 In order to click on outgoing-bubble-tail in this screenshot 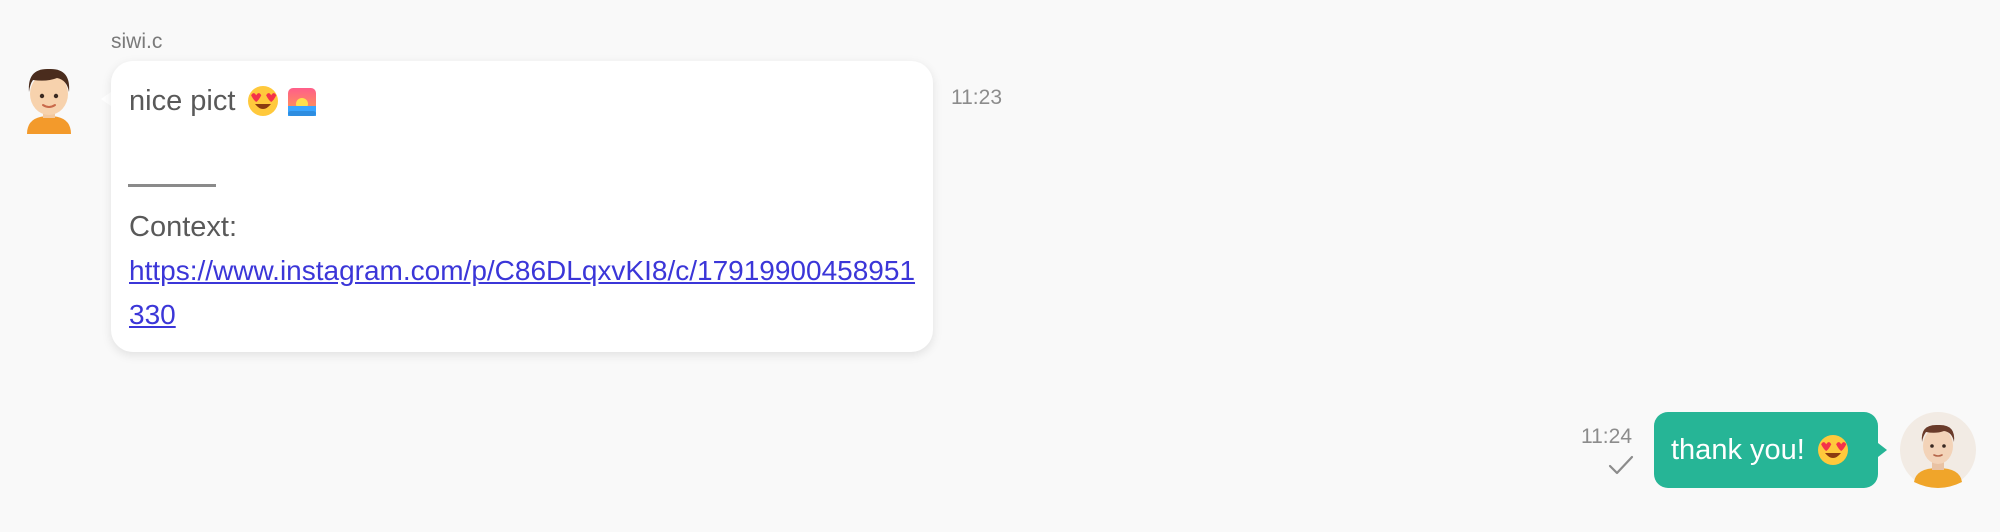, I will do `click(1882, 450)`.